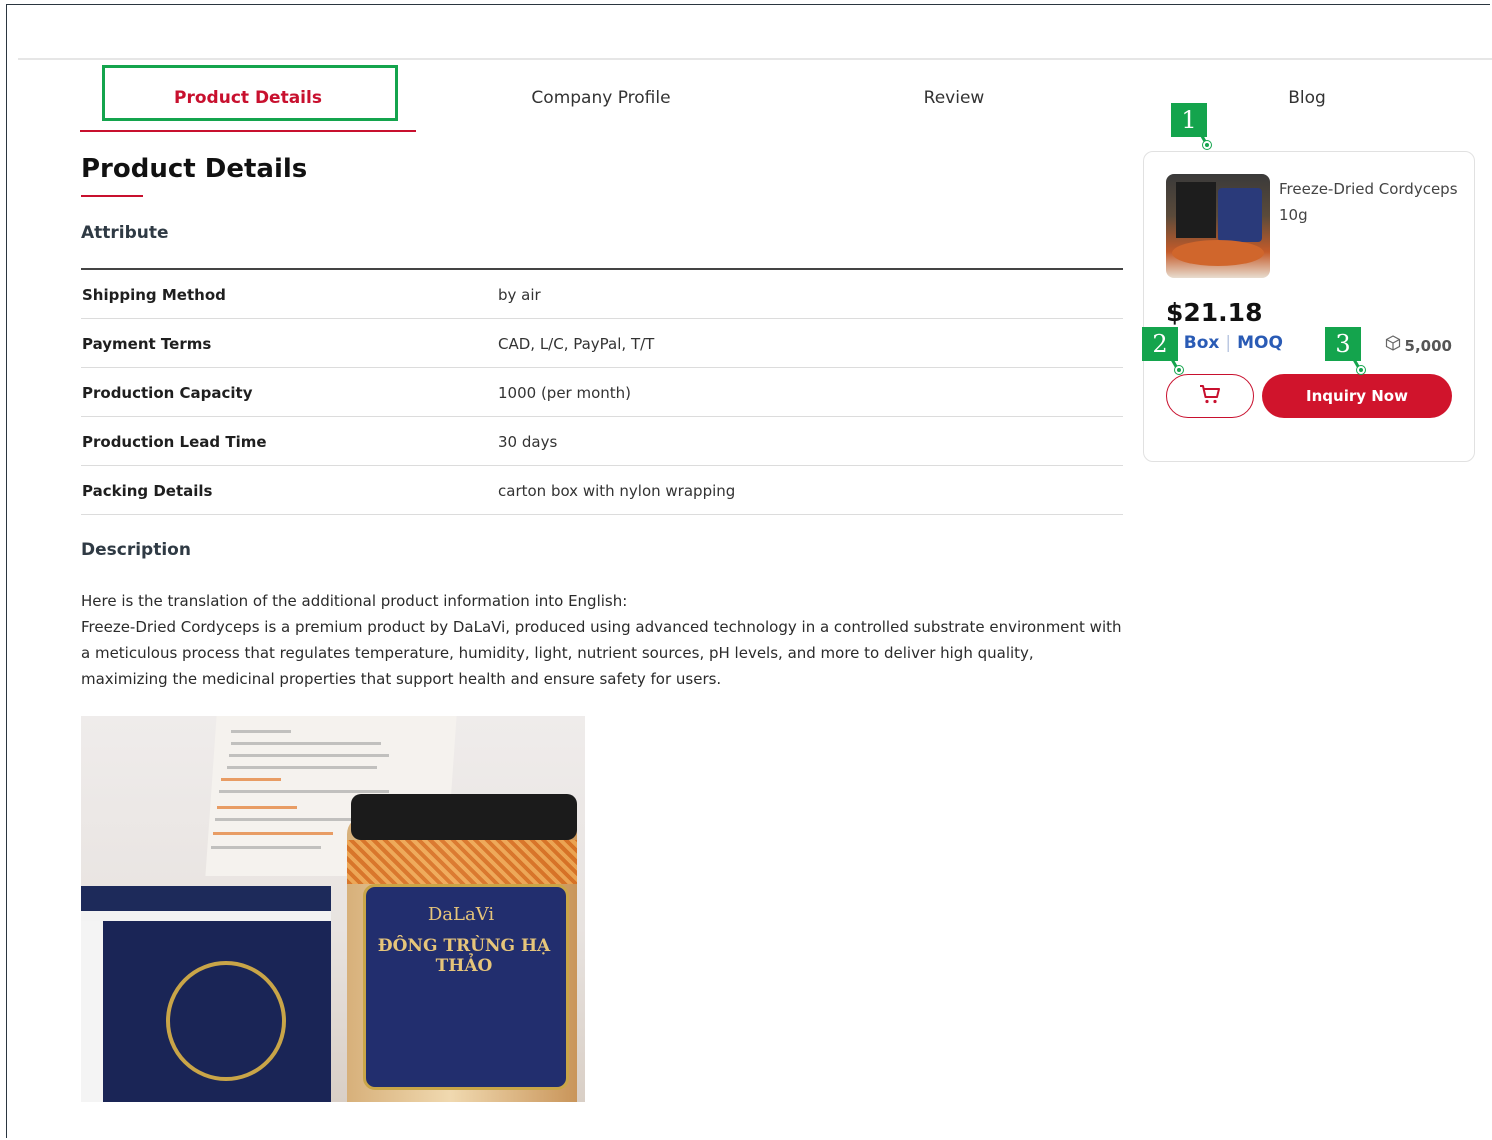 The image size is (1492, 1140). What do you see at coordinates (167, 393) in the screenshot?
I see `attribute-key: Production Capacity` at bounding box center [167, 393].